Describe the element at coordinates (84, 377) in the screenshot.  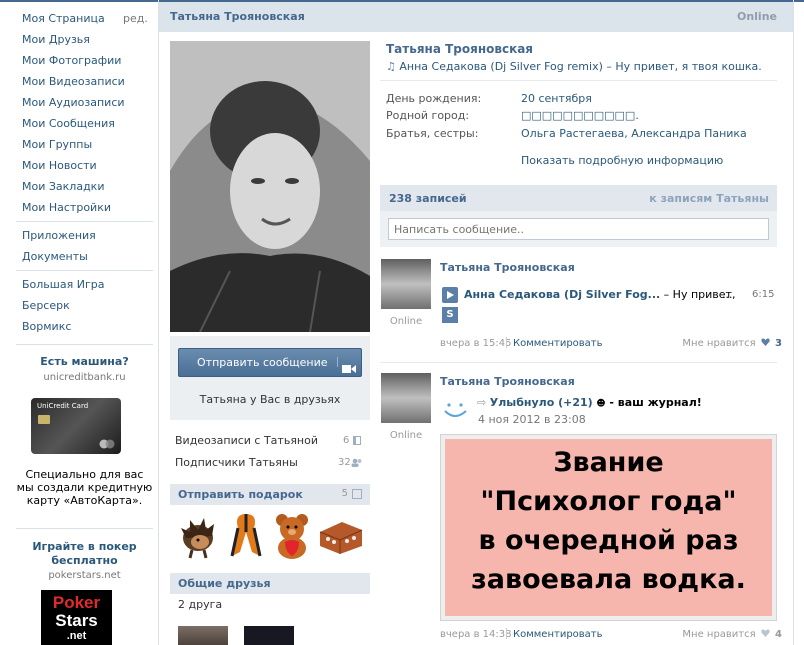
I see `ad-domain: unicreditbank.ru` at that location.